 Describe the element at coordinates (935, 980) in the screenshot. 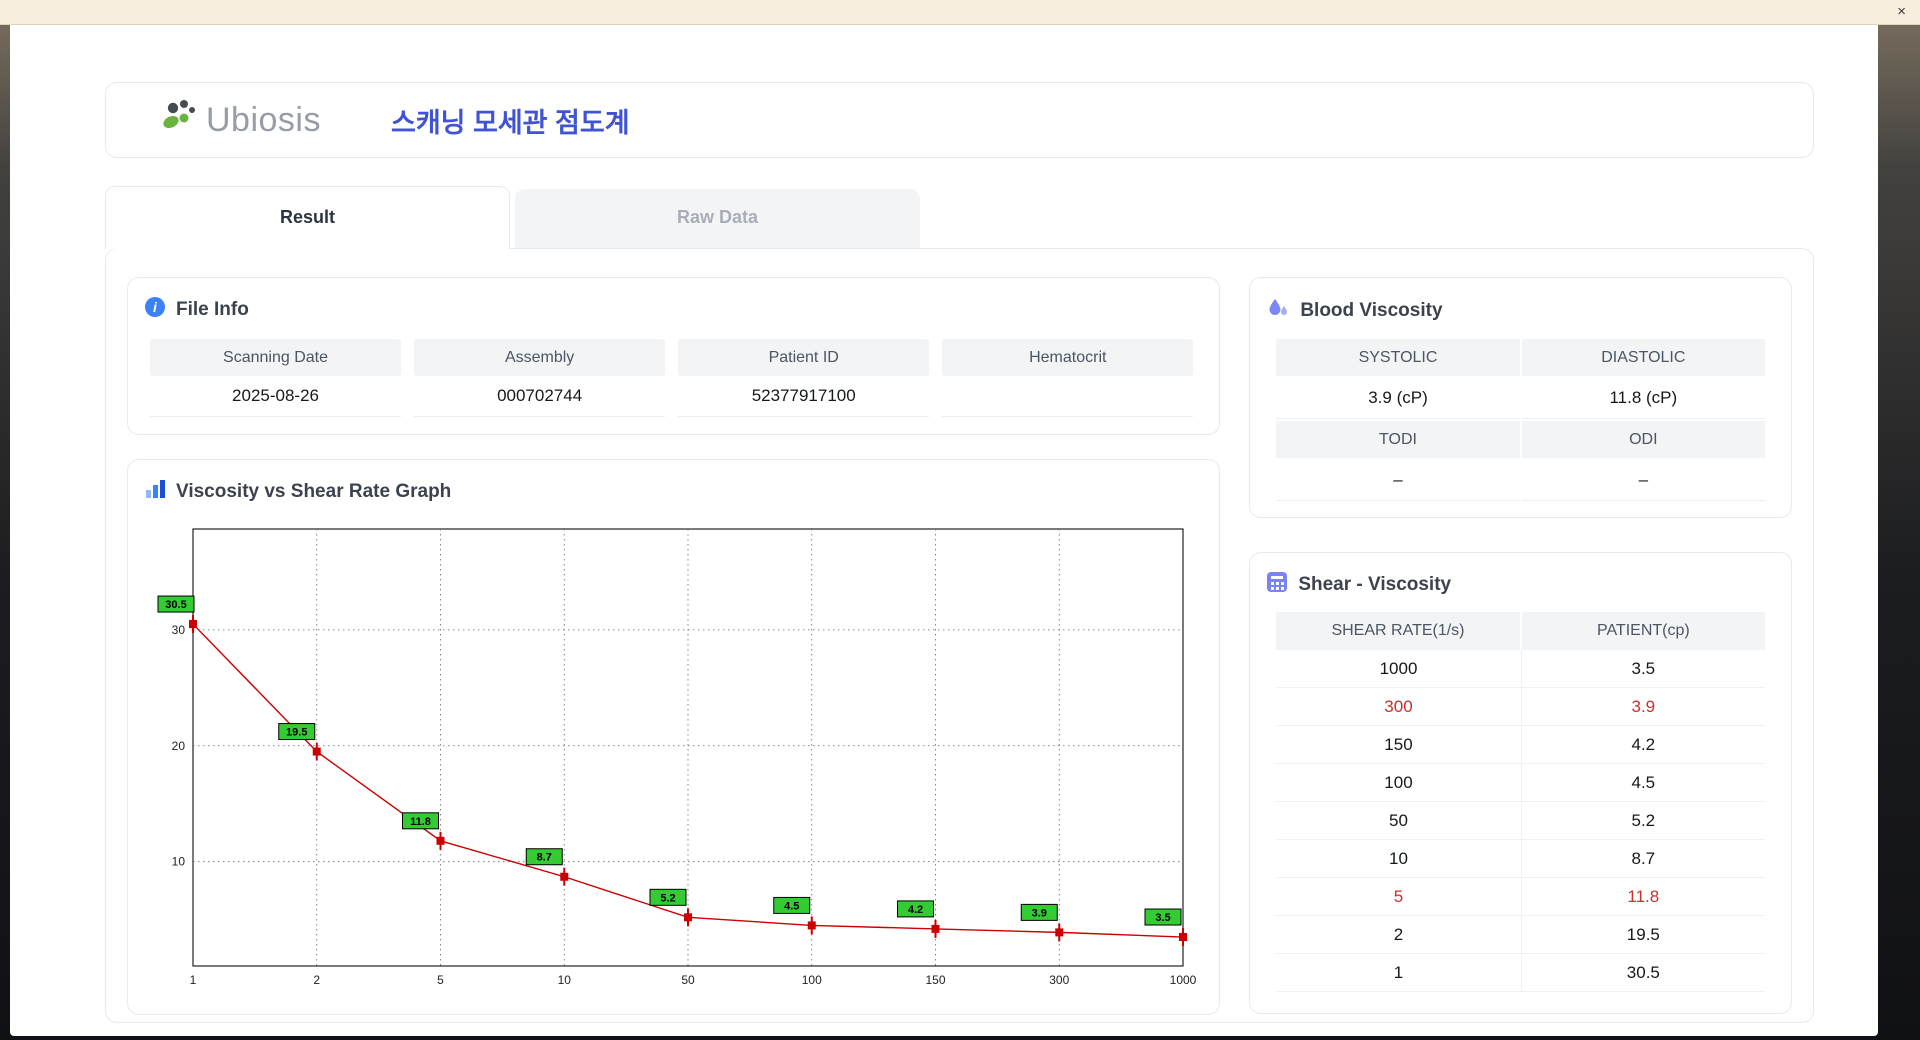

I see `svg-text: 150` at that location.